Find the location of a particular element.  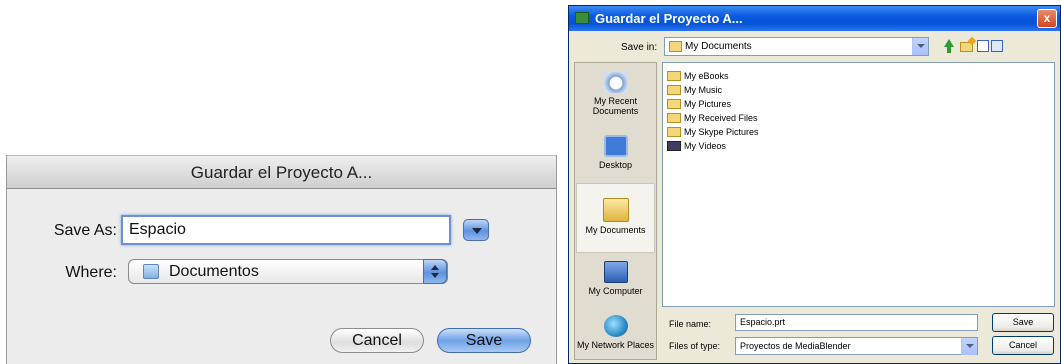

my-computer-icon is located at coordinates (615, 272).